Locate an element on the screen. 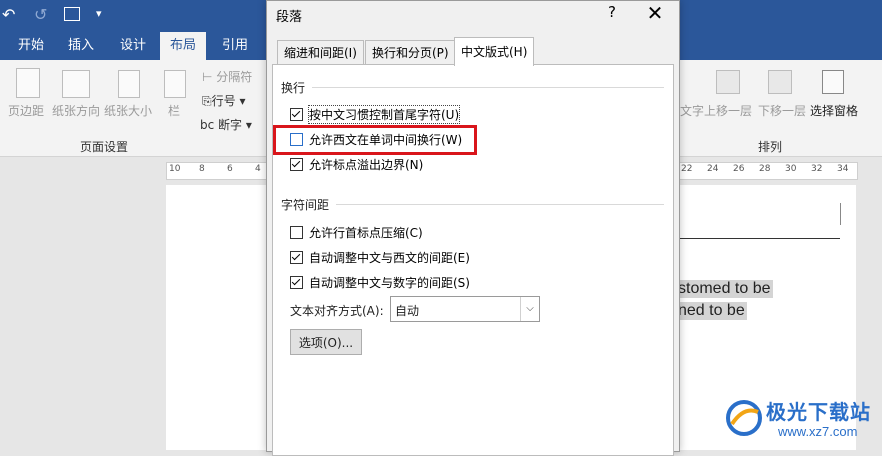 This screenshot has width=882, height=456. send-backward-icon is located at coordinates (780, 82).